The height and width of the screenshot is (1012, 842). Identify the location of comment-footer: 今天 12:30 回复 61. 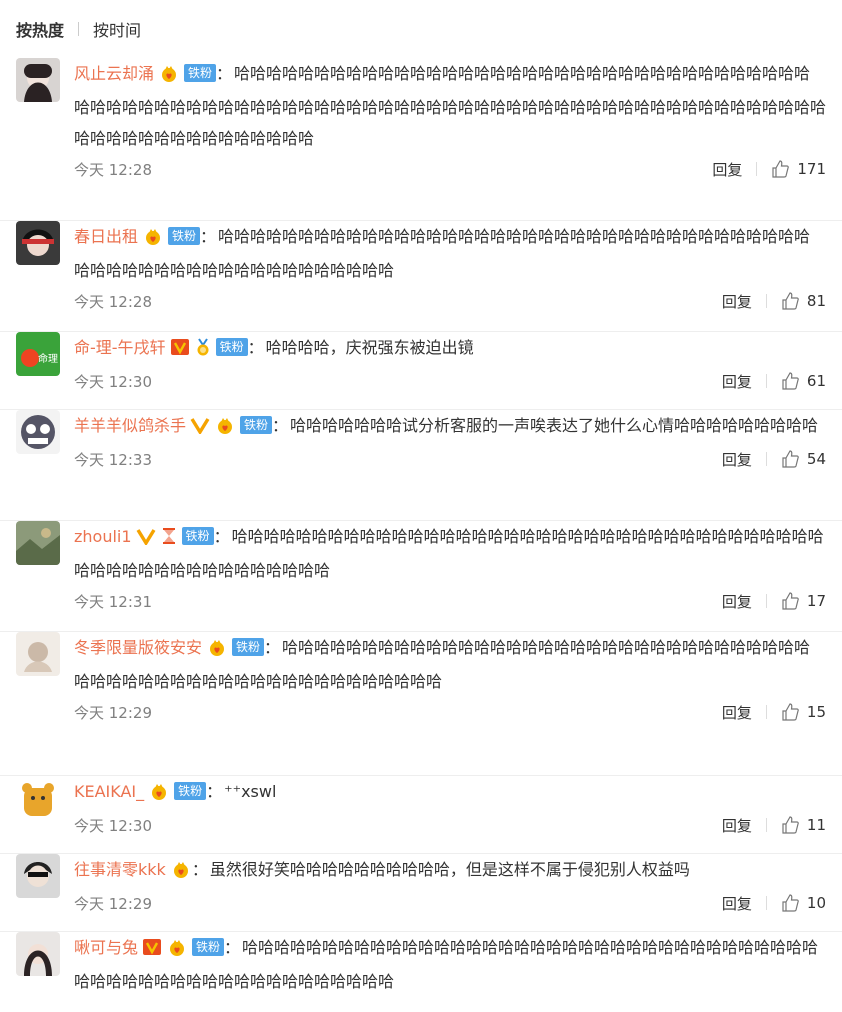
(450, 381).